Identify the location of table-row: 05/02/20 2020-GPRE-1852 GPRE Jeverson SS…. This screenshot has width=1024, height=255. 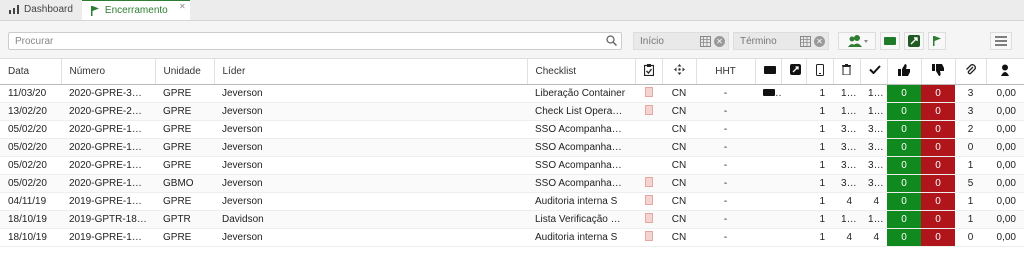
(512, 129).